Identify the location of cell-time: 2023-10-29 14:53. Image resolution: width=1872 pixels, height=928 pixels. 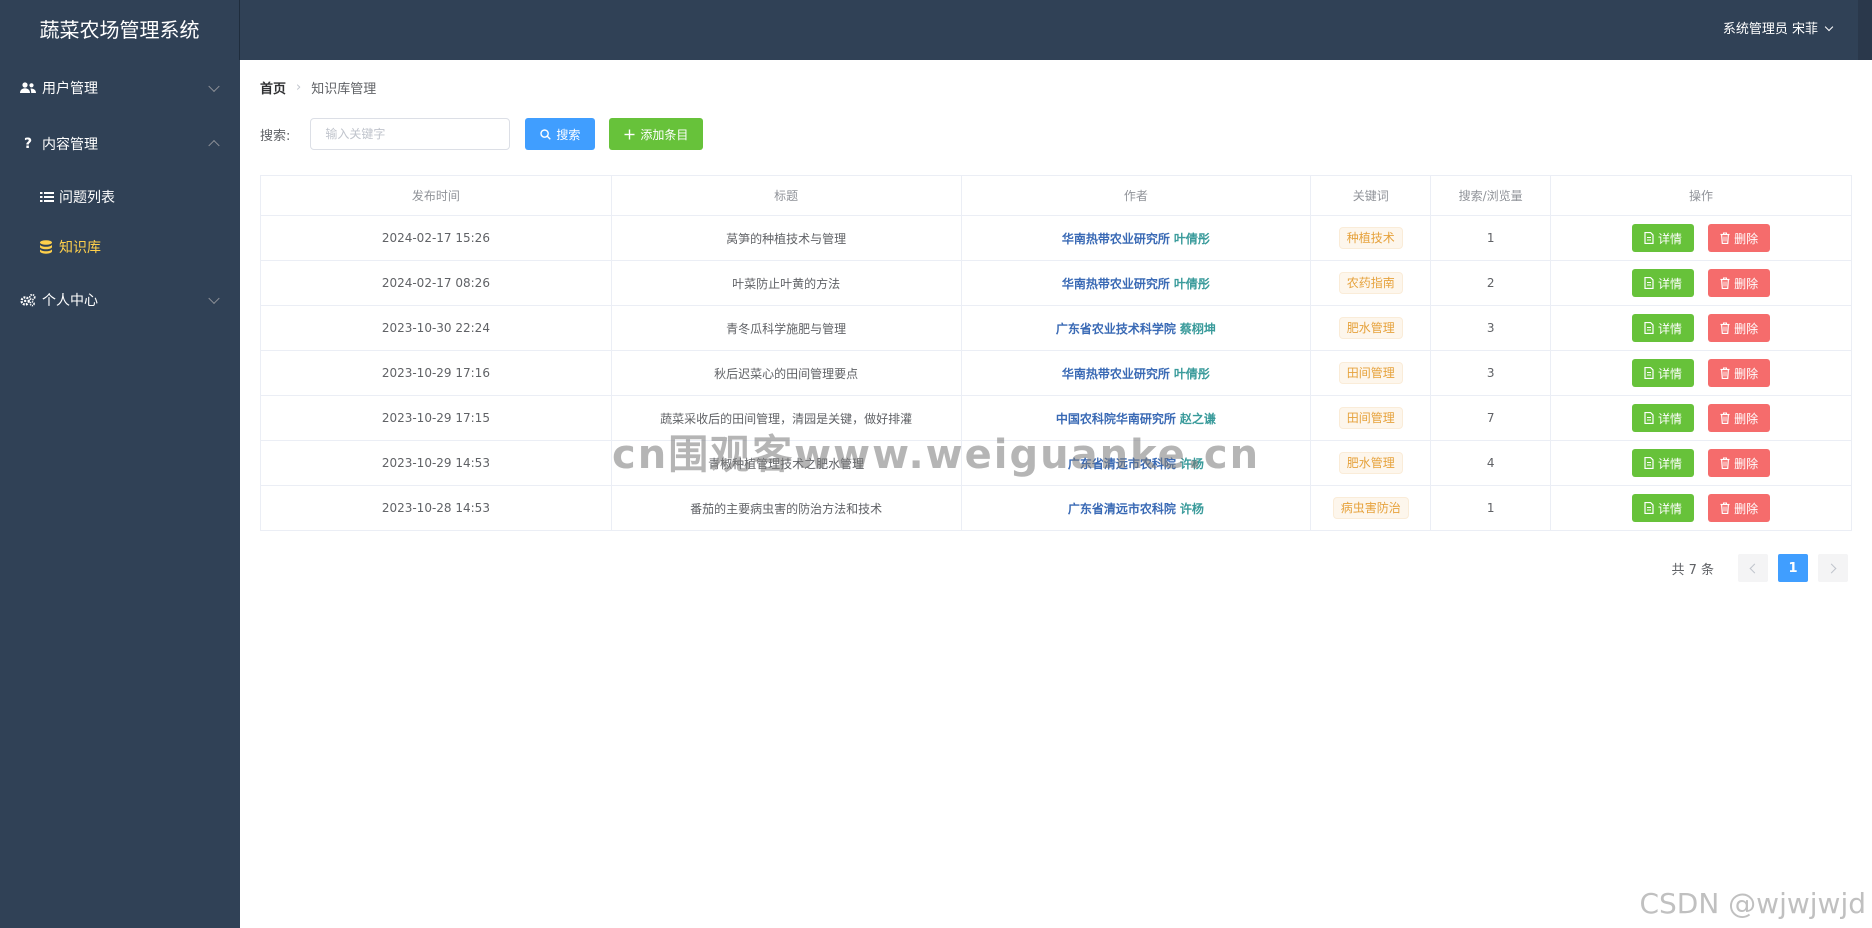
(436, 463).